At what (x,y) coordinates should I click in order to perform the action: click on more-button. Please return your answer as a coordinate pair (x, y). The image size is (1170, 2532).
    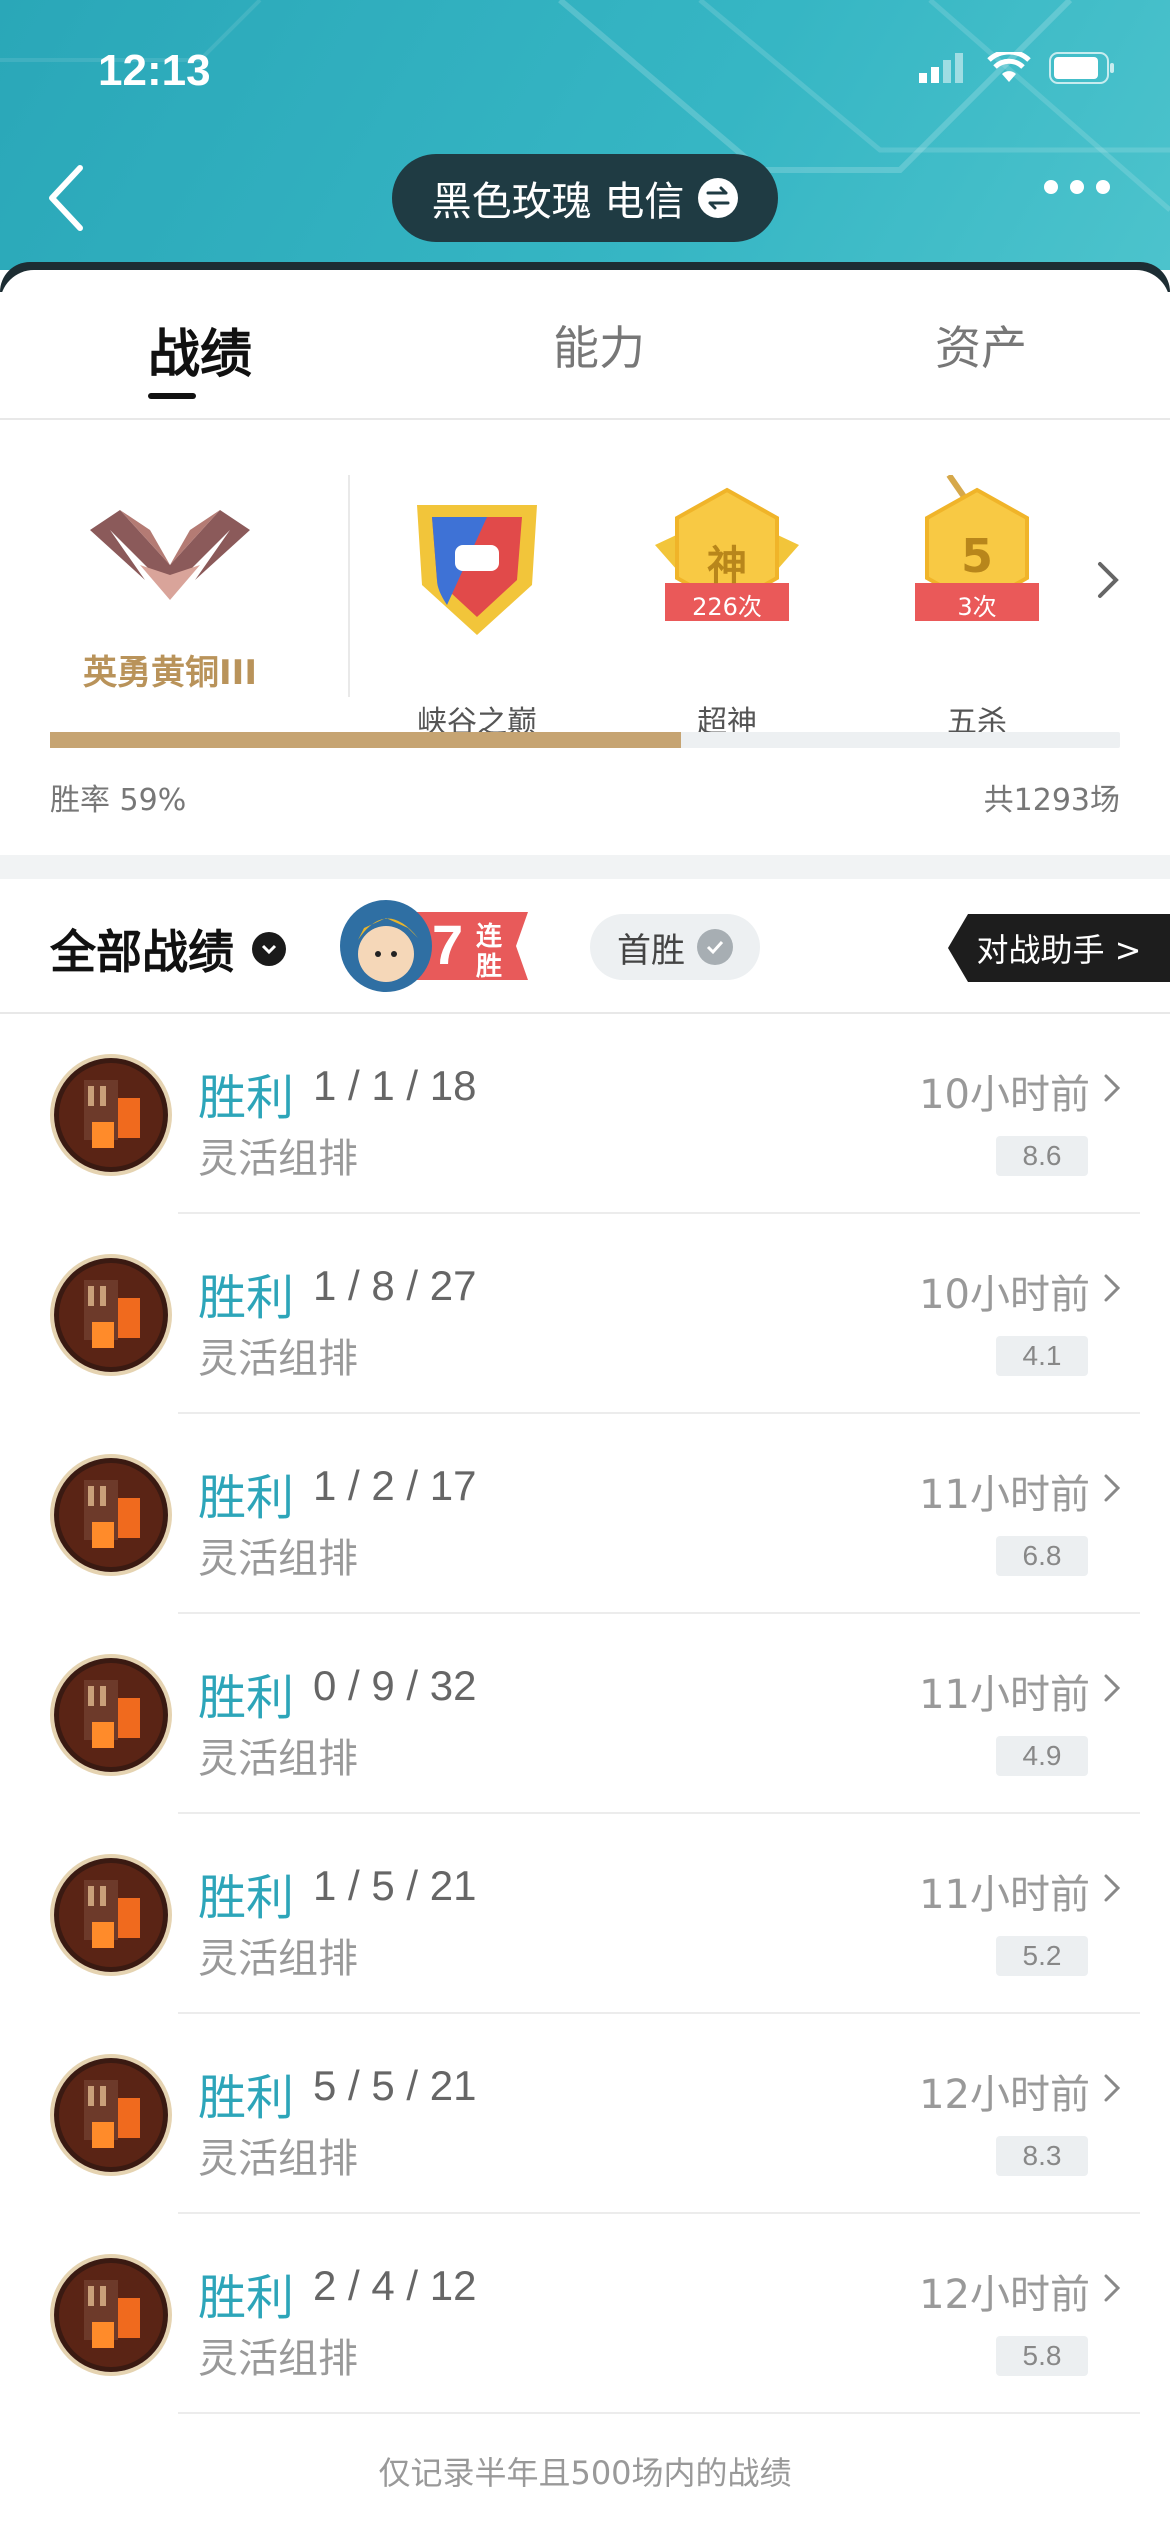
    Looking at the image, I should click on (1077, 187).